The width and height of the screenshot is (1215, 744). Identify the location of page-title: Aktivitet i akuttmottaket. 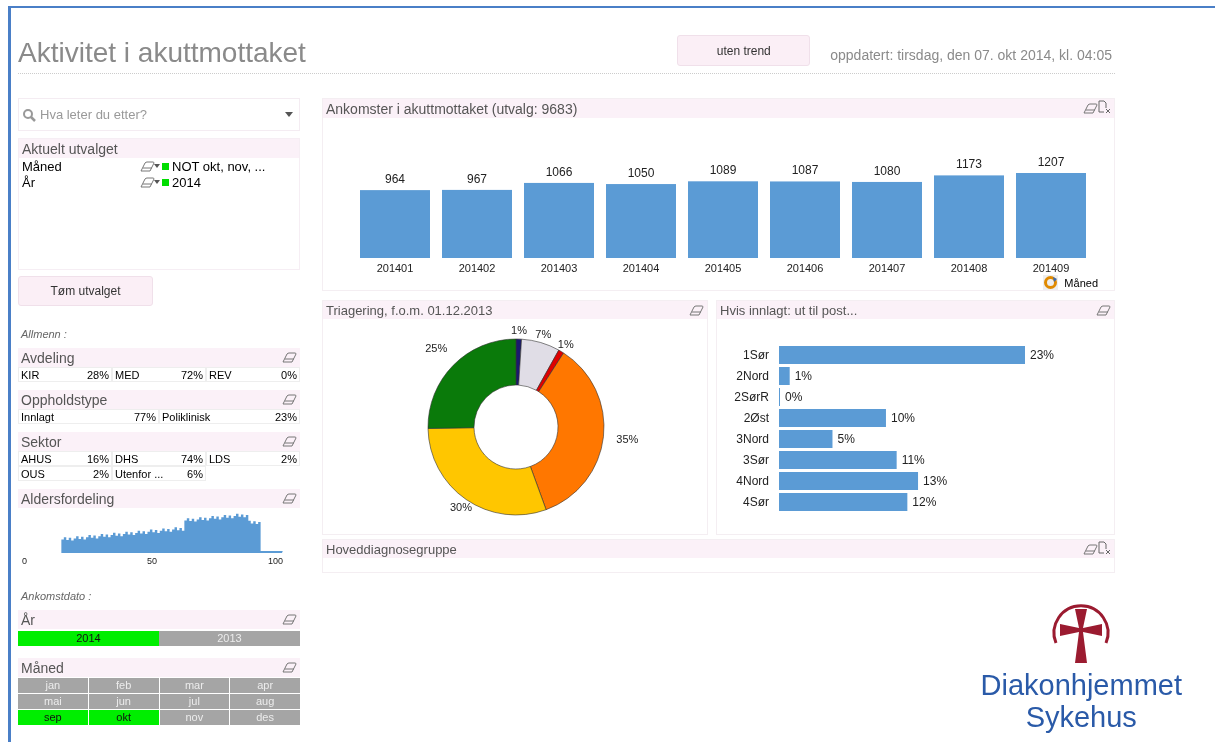
(162, 53).